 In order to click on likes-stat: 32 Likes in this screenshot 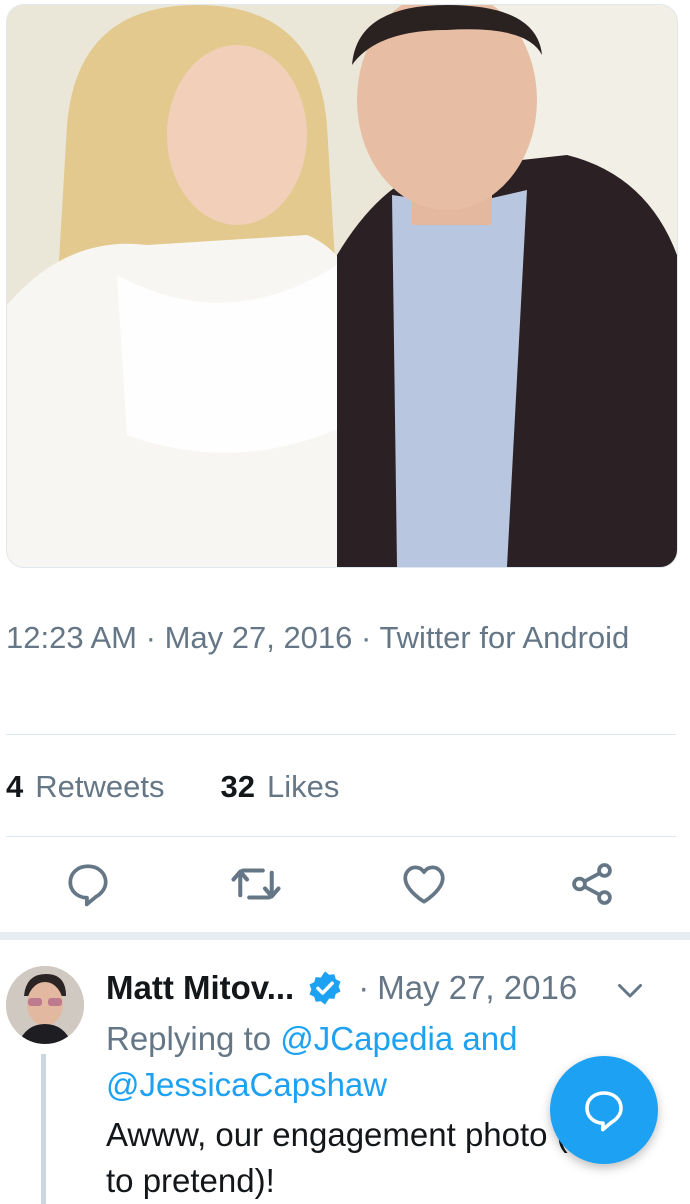, I will do `click(279, 787)`.